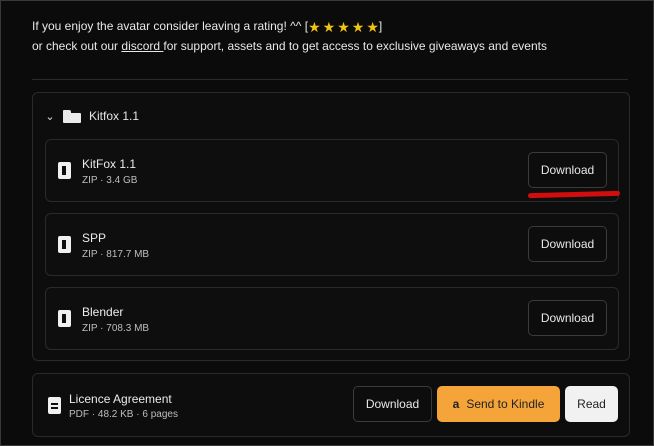 The image size is (654, 446). Describe the element at coordinates (333, 170) in the screenshot. I see `file-row-kitfox: KitFox 1.1 ZIP · 3.4 GB Download` at that location.